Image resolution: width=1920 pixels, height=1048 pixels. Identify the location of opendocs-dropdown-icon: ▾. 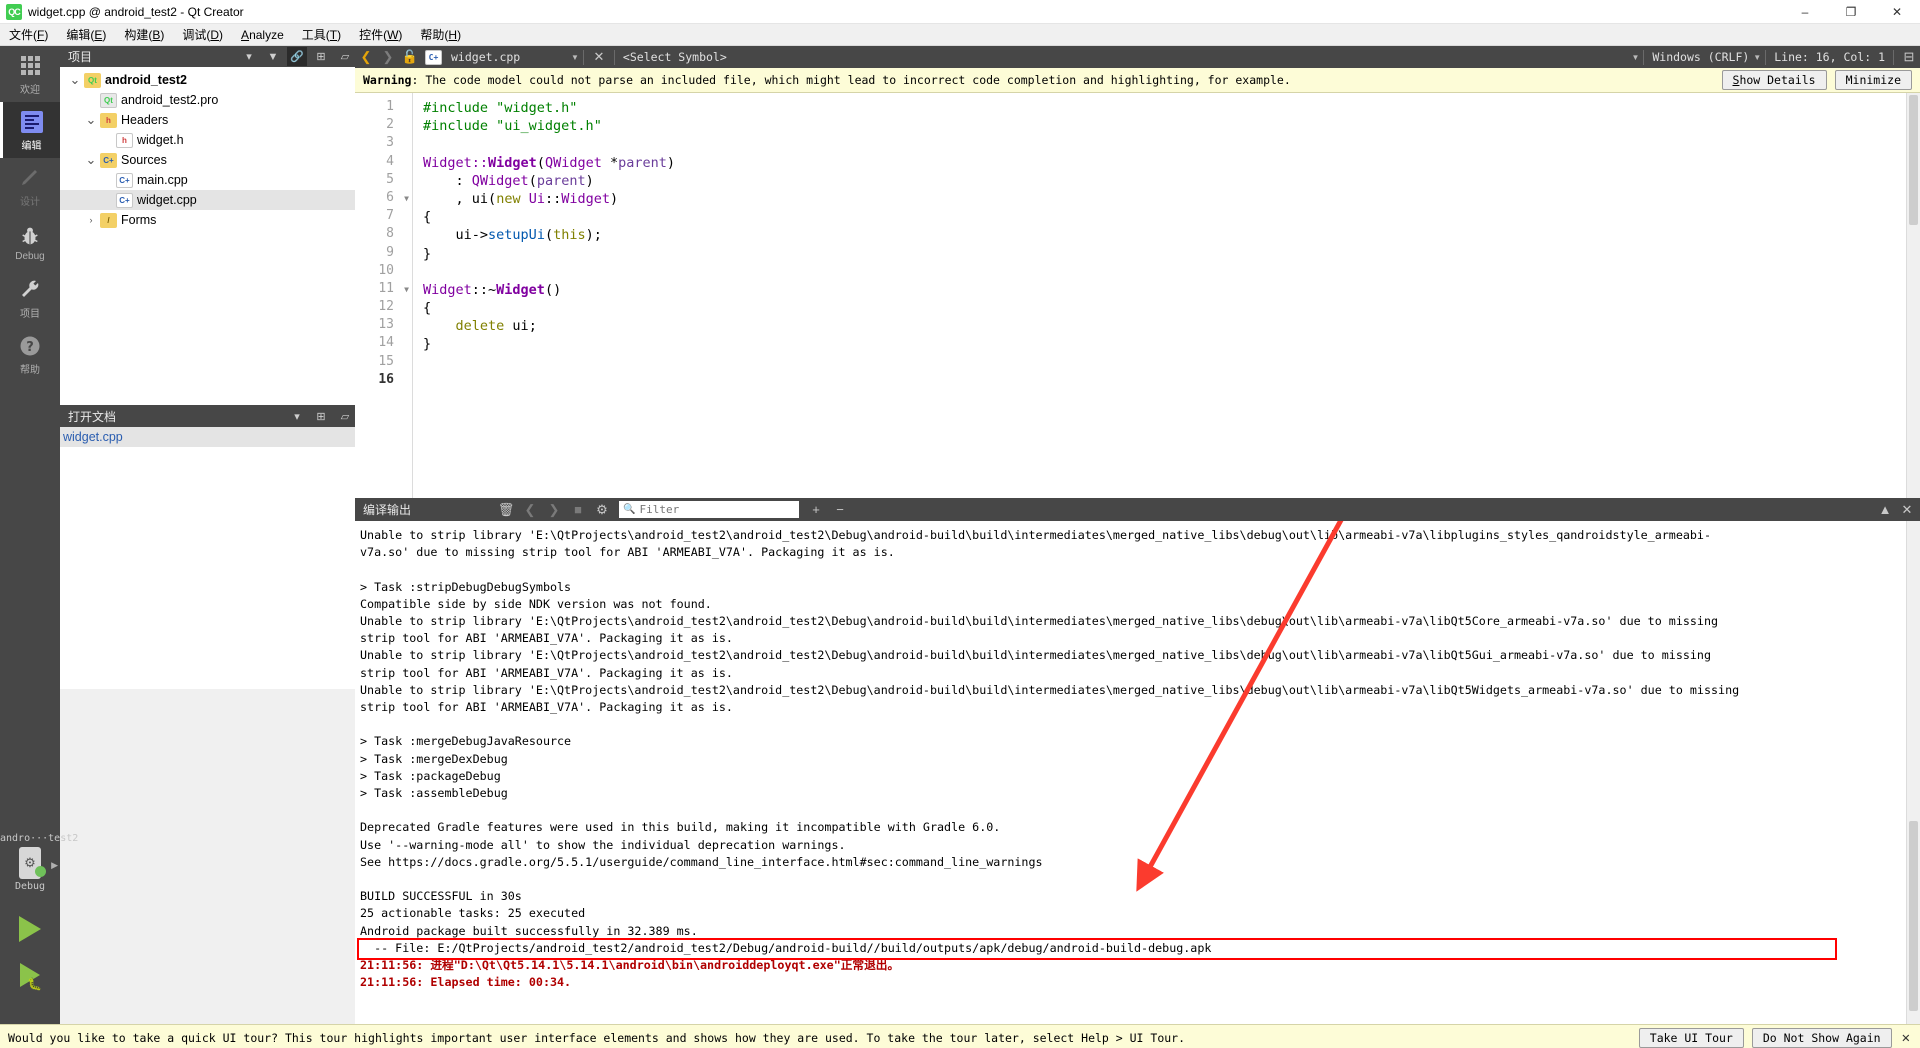
(297, 416).